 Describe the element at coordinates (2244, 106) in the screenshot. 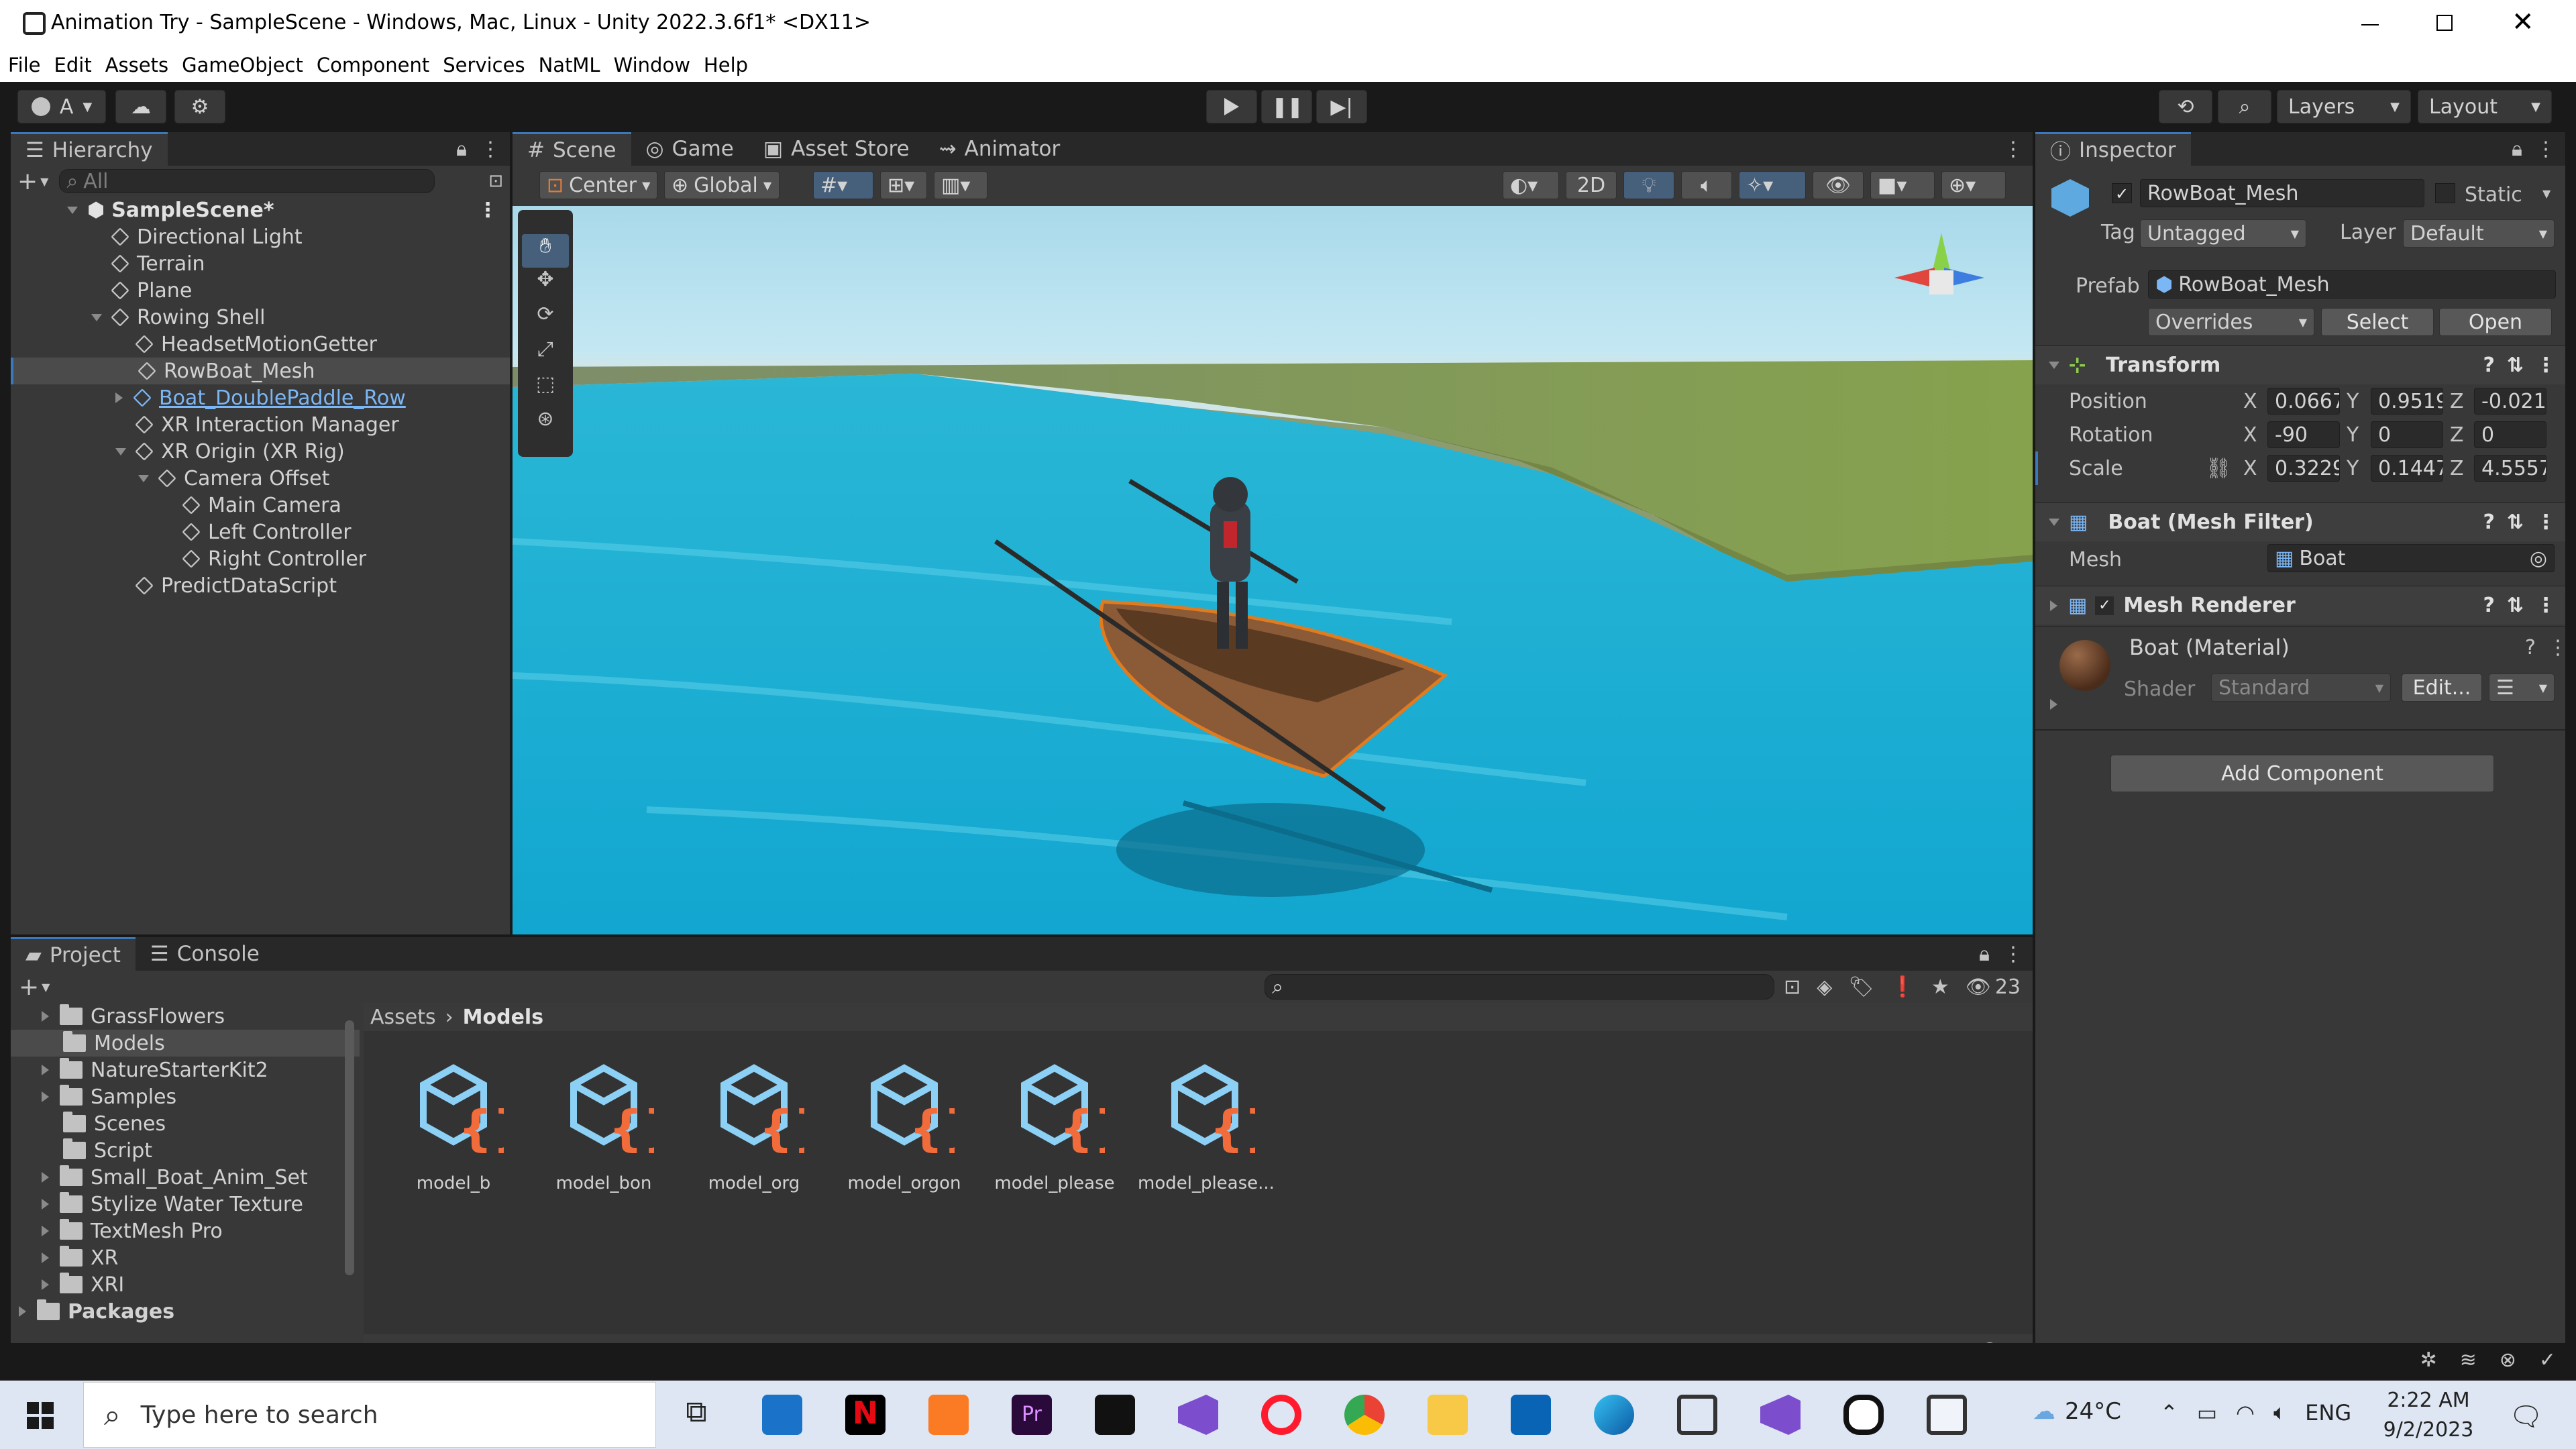

I see `search-button: ⌕` at that location.